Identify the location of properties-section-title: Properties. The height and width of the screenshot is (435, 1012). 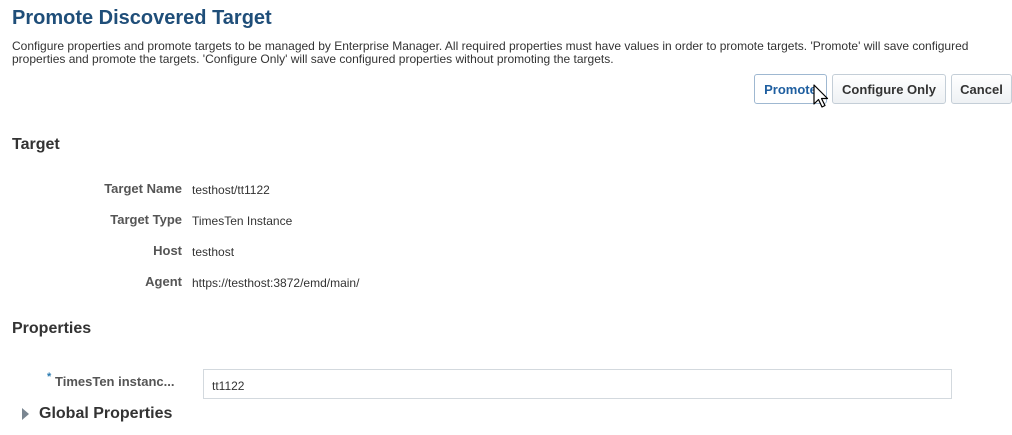
(52, 328).